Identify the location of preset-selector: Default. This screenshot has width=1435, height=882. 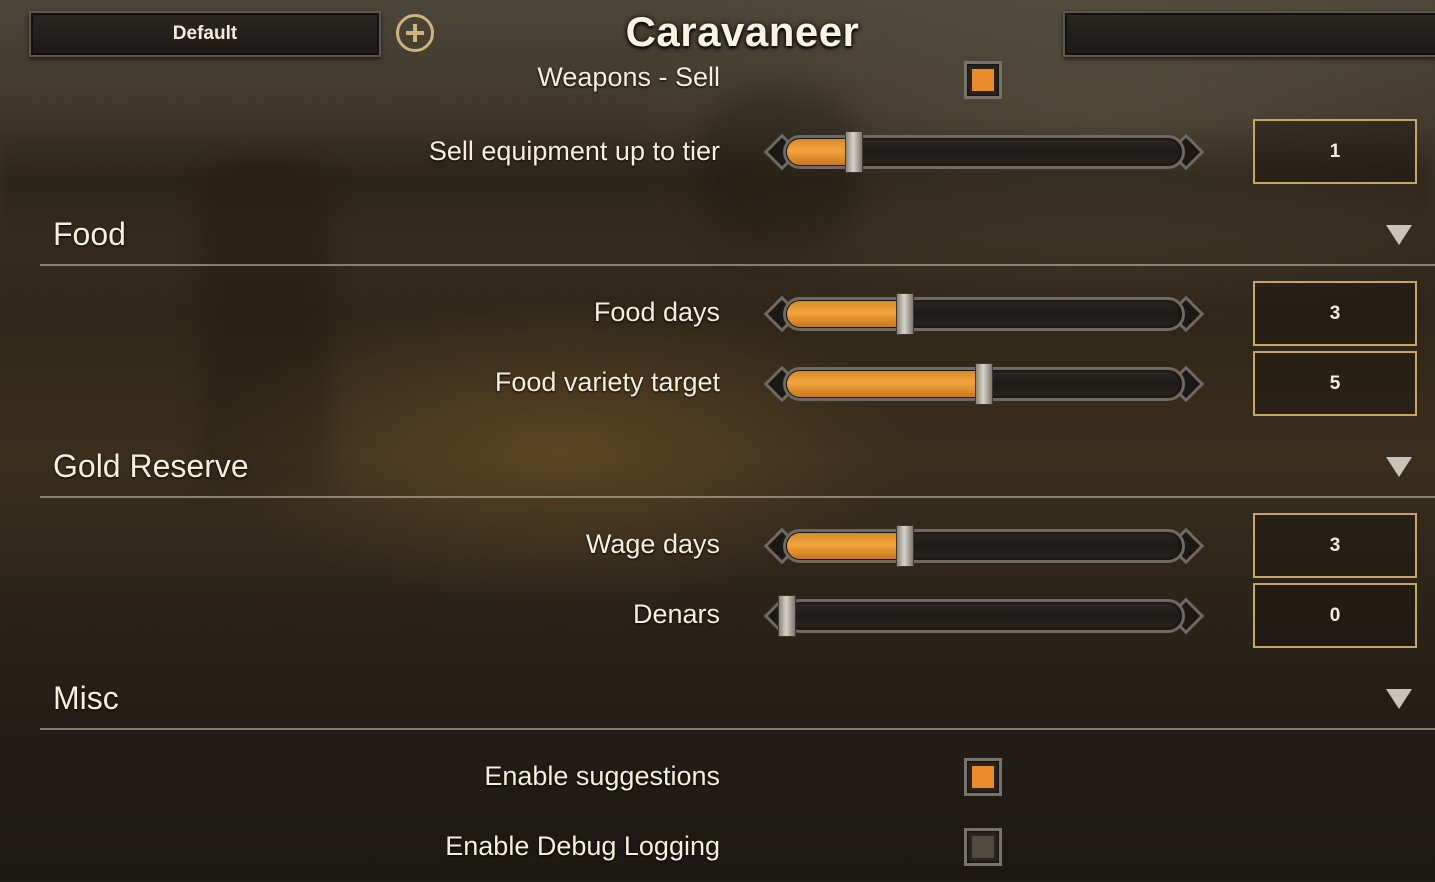
(205, 34).